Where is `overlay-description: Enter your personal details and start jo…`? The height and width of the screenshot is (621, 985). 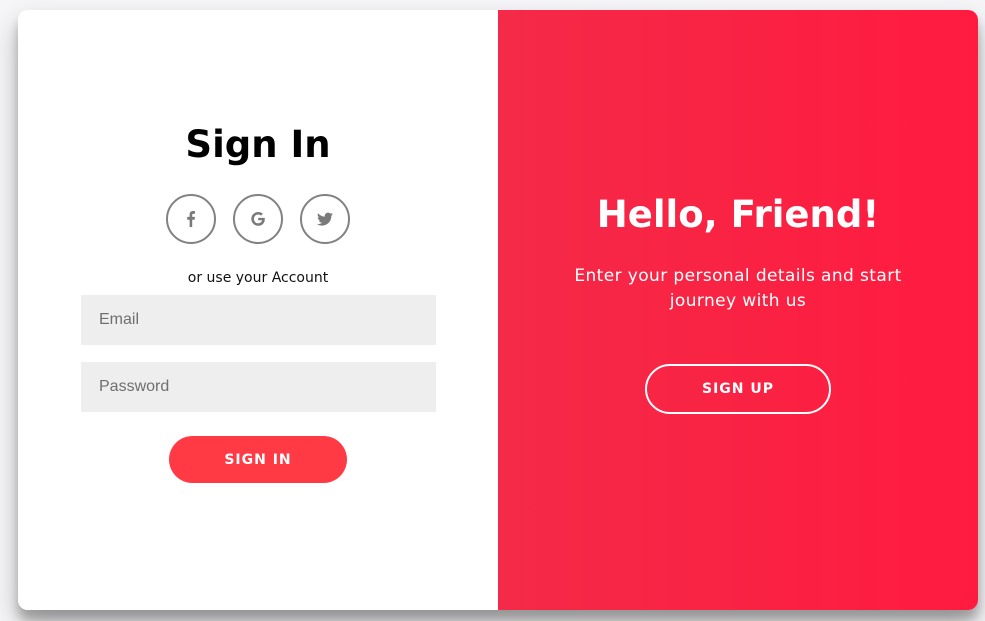 overlay-description: Enter your personal details and start jo… is located at coordinates (738, 288).